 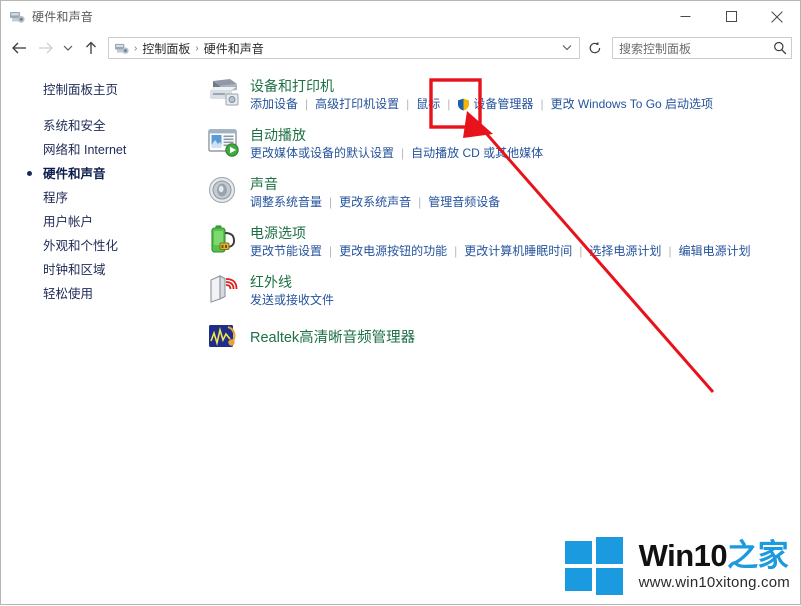 I want to click on link-change-what-power-buttons-do: 更改电源按钮的功能, so click(x=393, y=251).